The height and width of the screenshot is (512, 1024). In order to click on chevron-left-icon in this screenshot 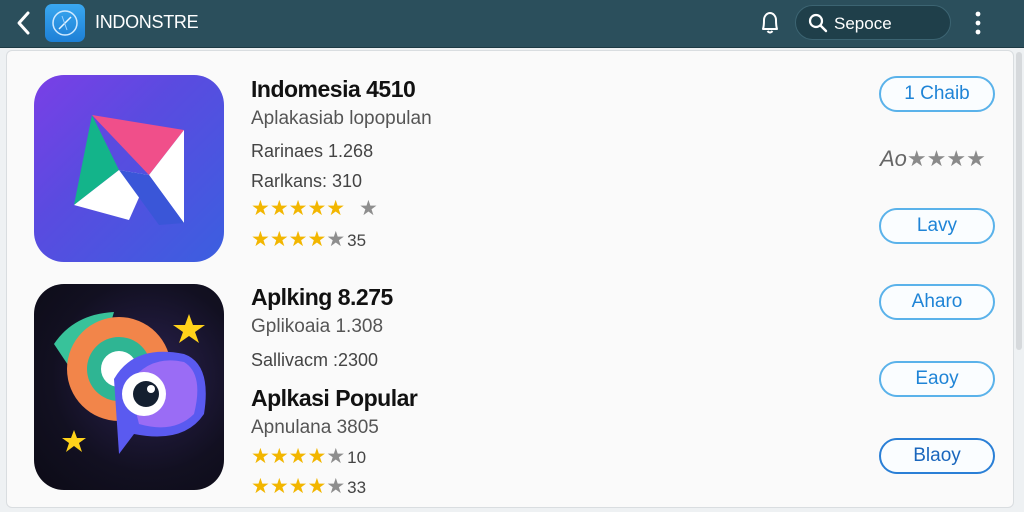, I will do `click(24, 23)`.